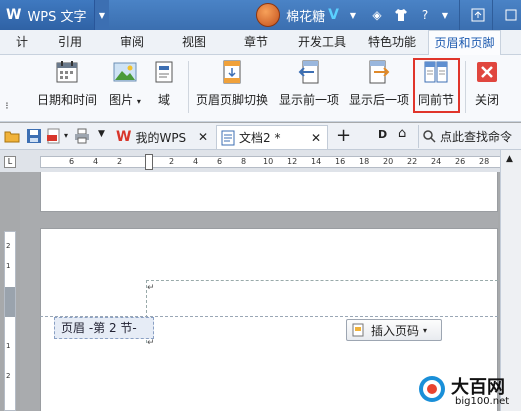  I want to click on highlight-box, so click(436, 85).